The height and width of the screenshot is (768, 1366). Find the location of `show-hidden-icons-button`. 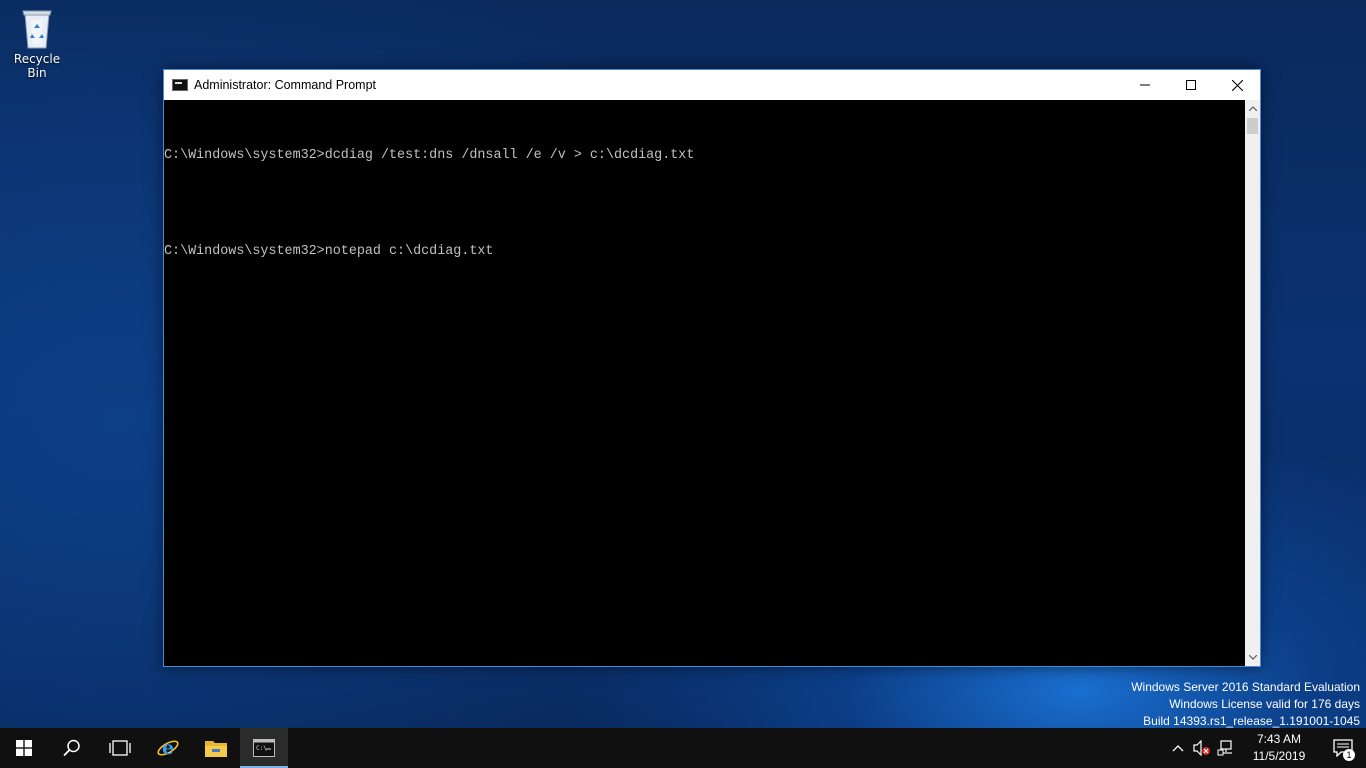

show-hidden-icons-button is located at coordinates (1178, 748).